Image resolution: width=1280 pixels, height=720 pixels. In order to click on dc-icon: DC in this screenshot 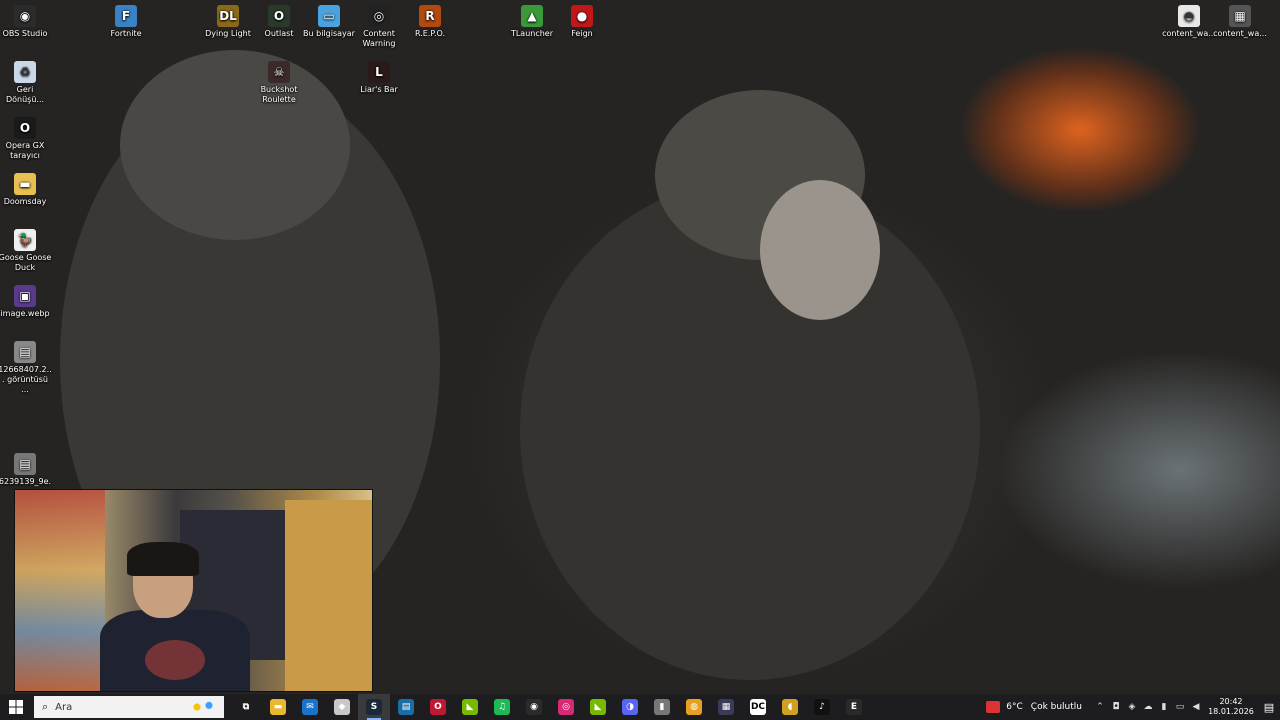, I will do `click(758, 707)`.